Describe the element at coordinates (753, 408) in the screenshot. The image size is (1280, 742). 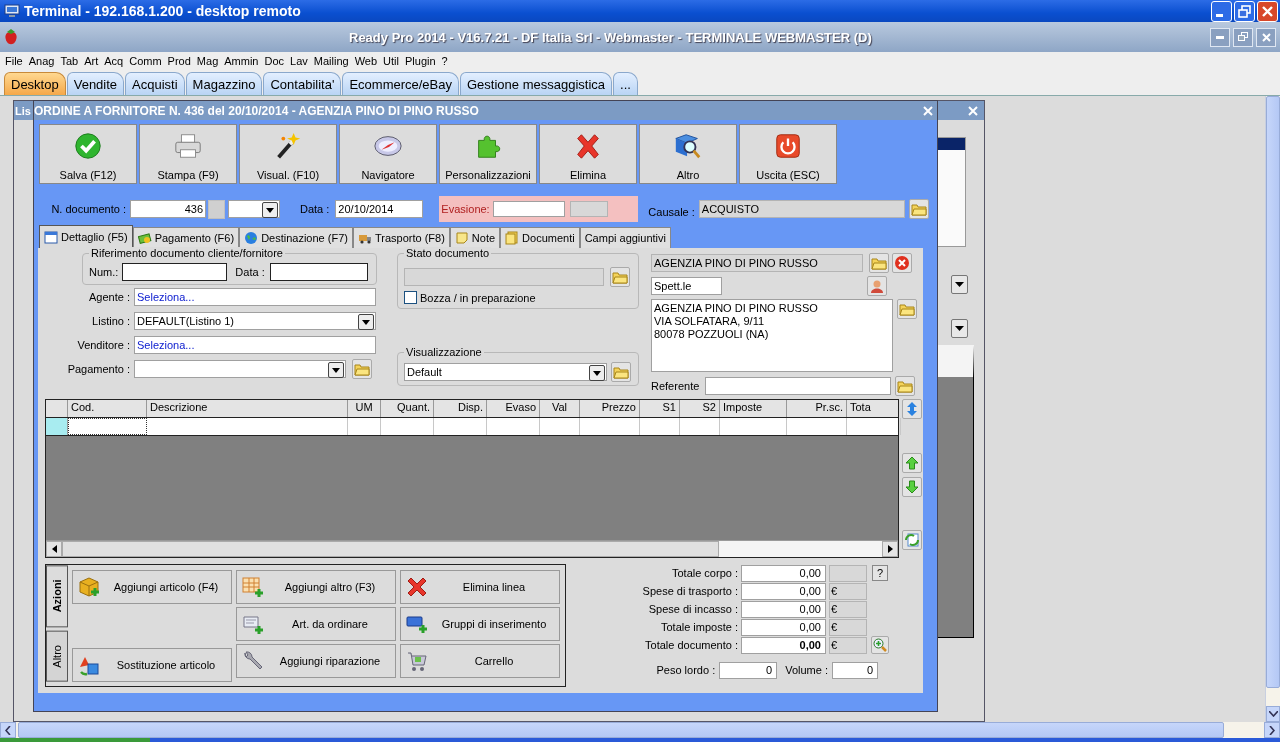
I see `column-header: Imposte` at that location.